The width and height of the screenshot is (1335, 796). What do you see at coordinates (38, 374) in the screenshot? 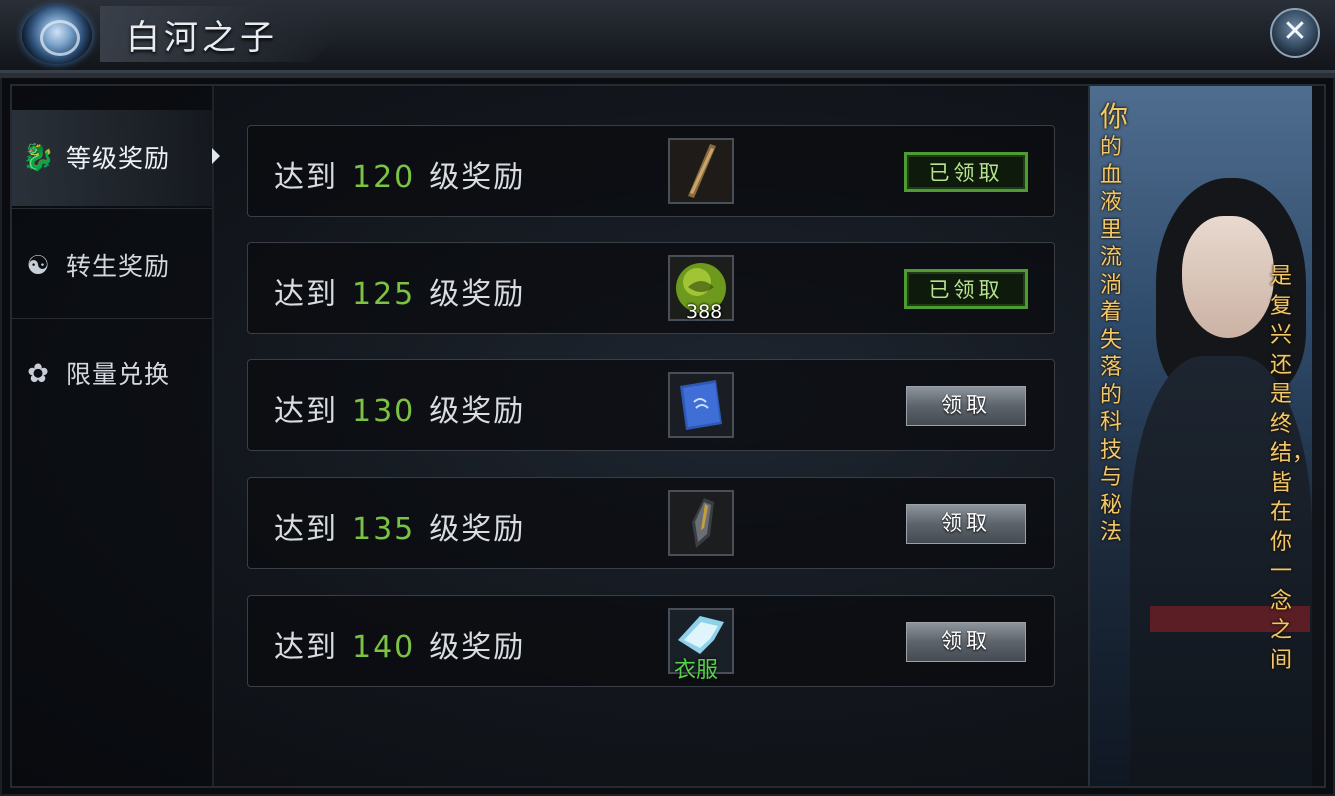
I see `flower-icon: ✿` at bounding box center [38, 374].